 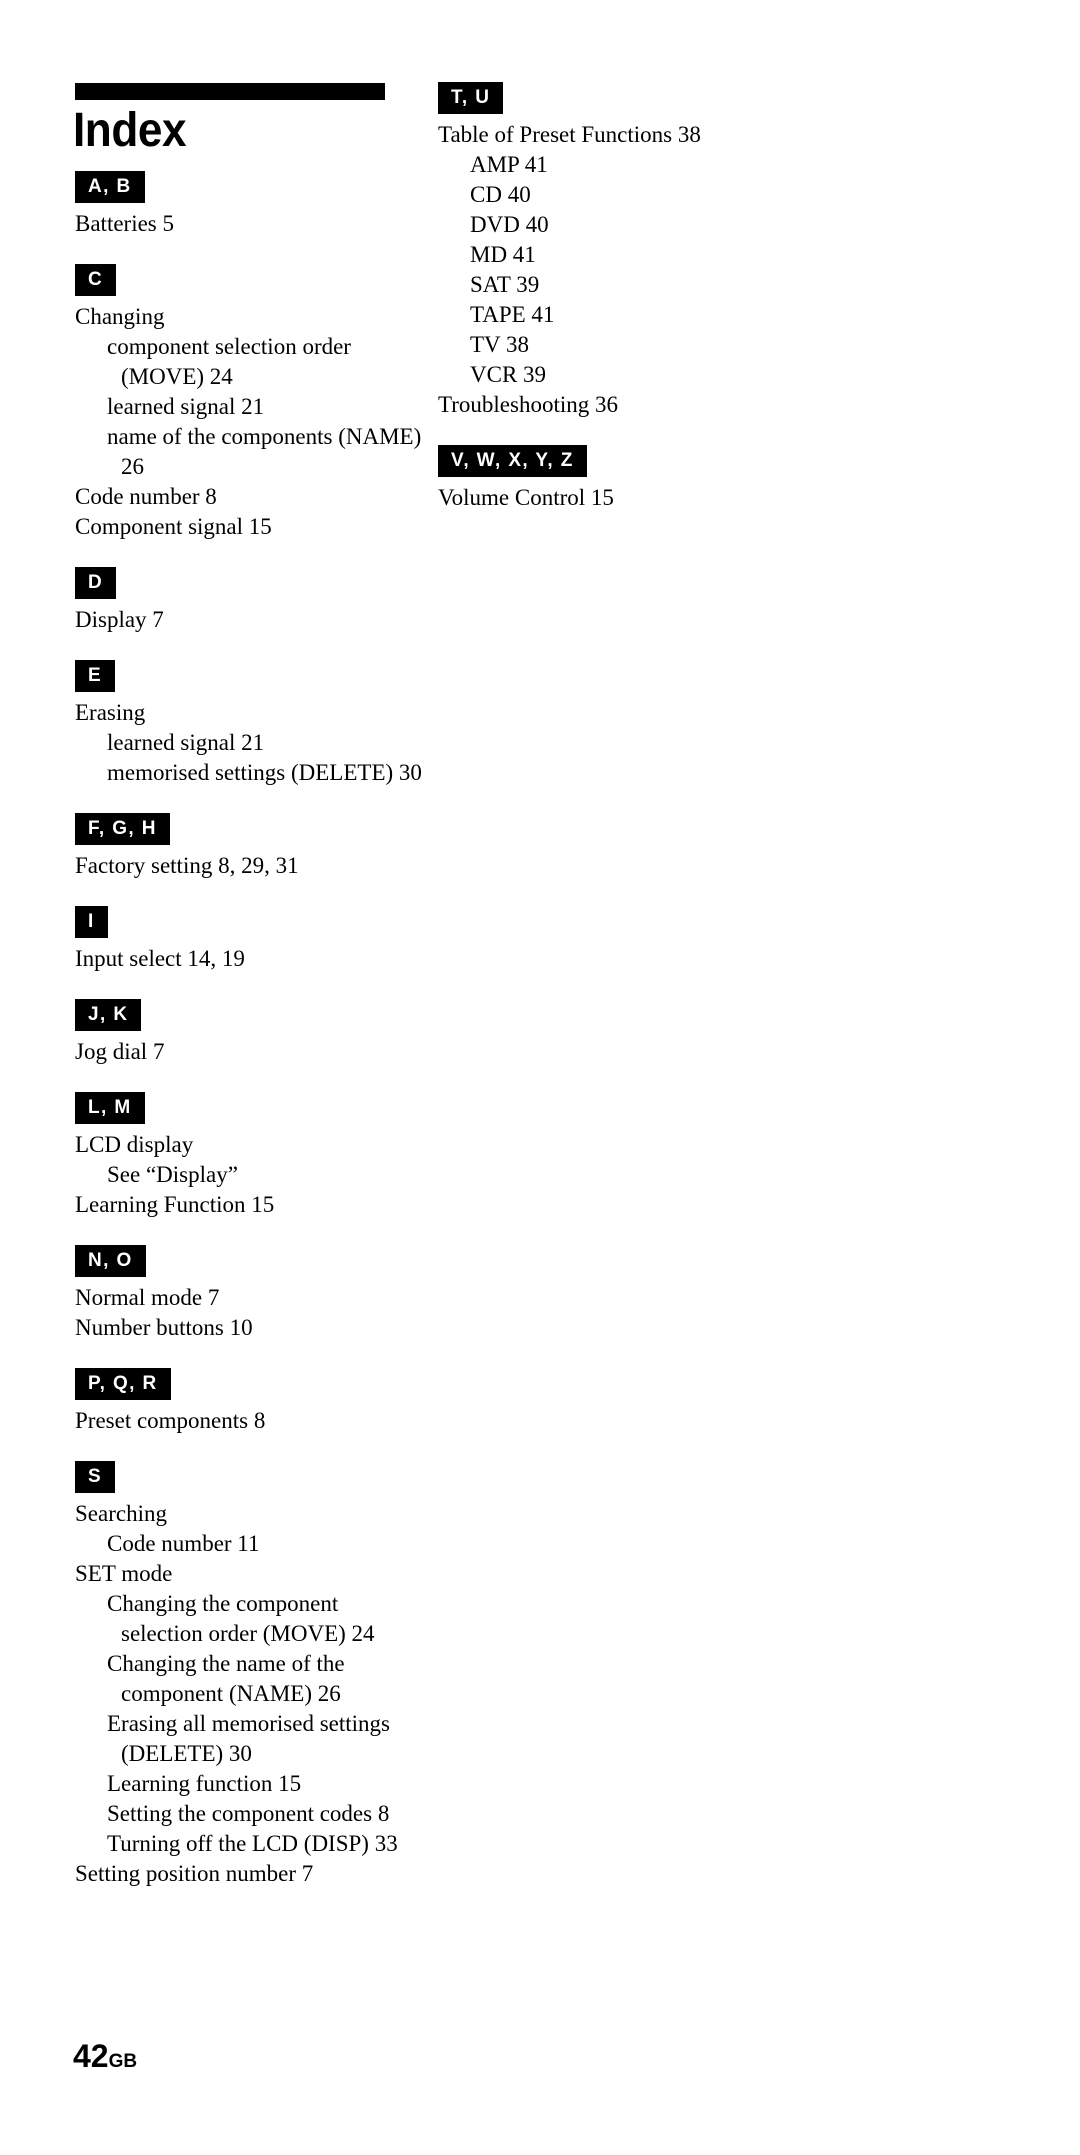 What do you see at coordinates (172, 1174) in the screenshot?
I see `index-entry: See “Display”` at bounding box center [172, 1174].